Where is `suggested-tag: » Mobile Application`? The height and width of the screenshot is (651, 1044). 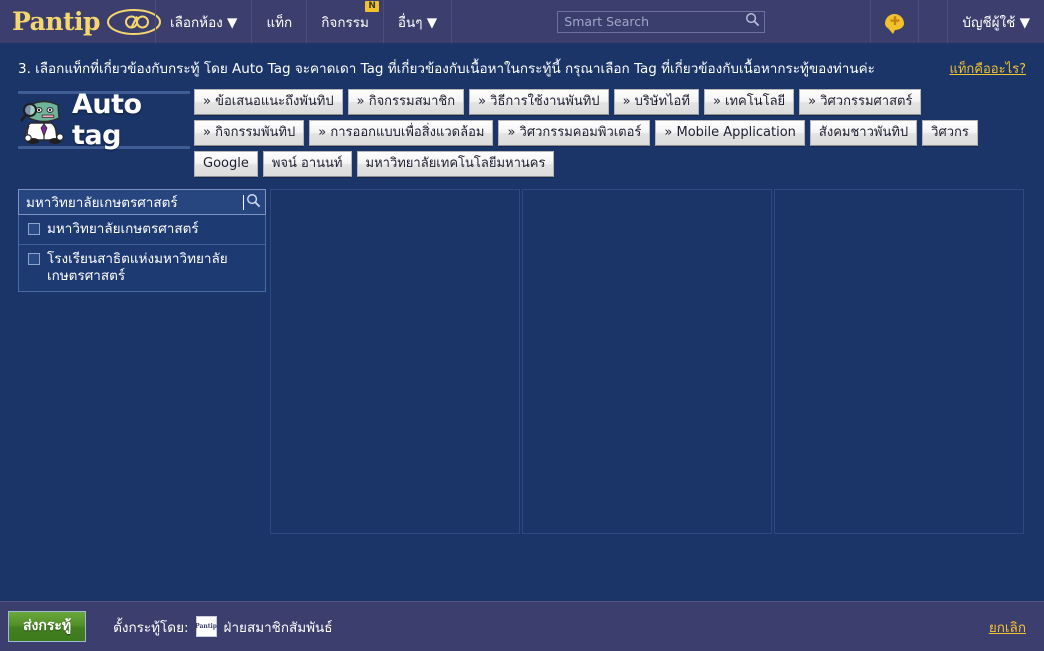 suggested-tag: » Mobile Application is located at coordinates (730, 133).